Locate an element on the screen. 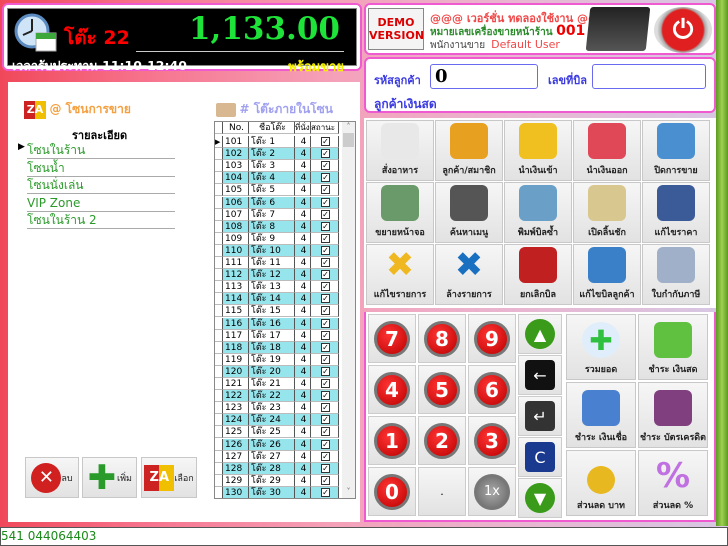 This screenshot has width=728, height=546. payment-button: ส่วนลด บาท is located at coordinates (601, 483).